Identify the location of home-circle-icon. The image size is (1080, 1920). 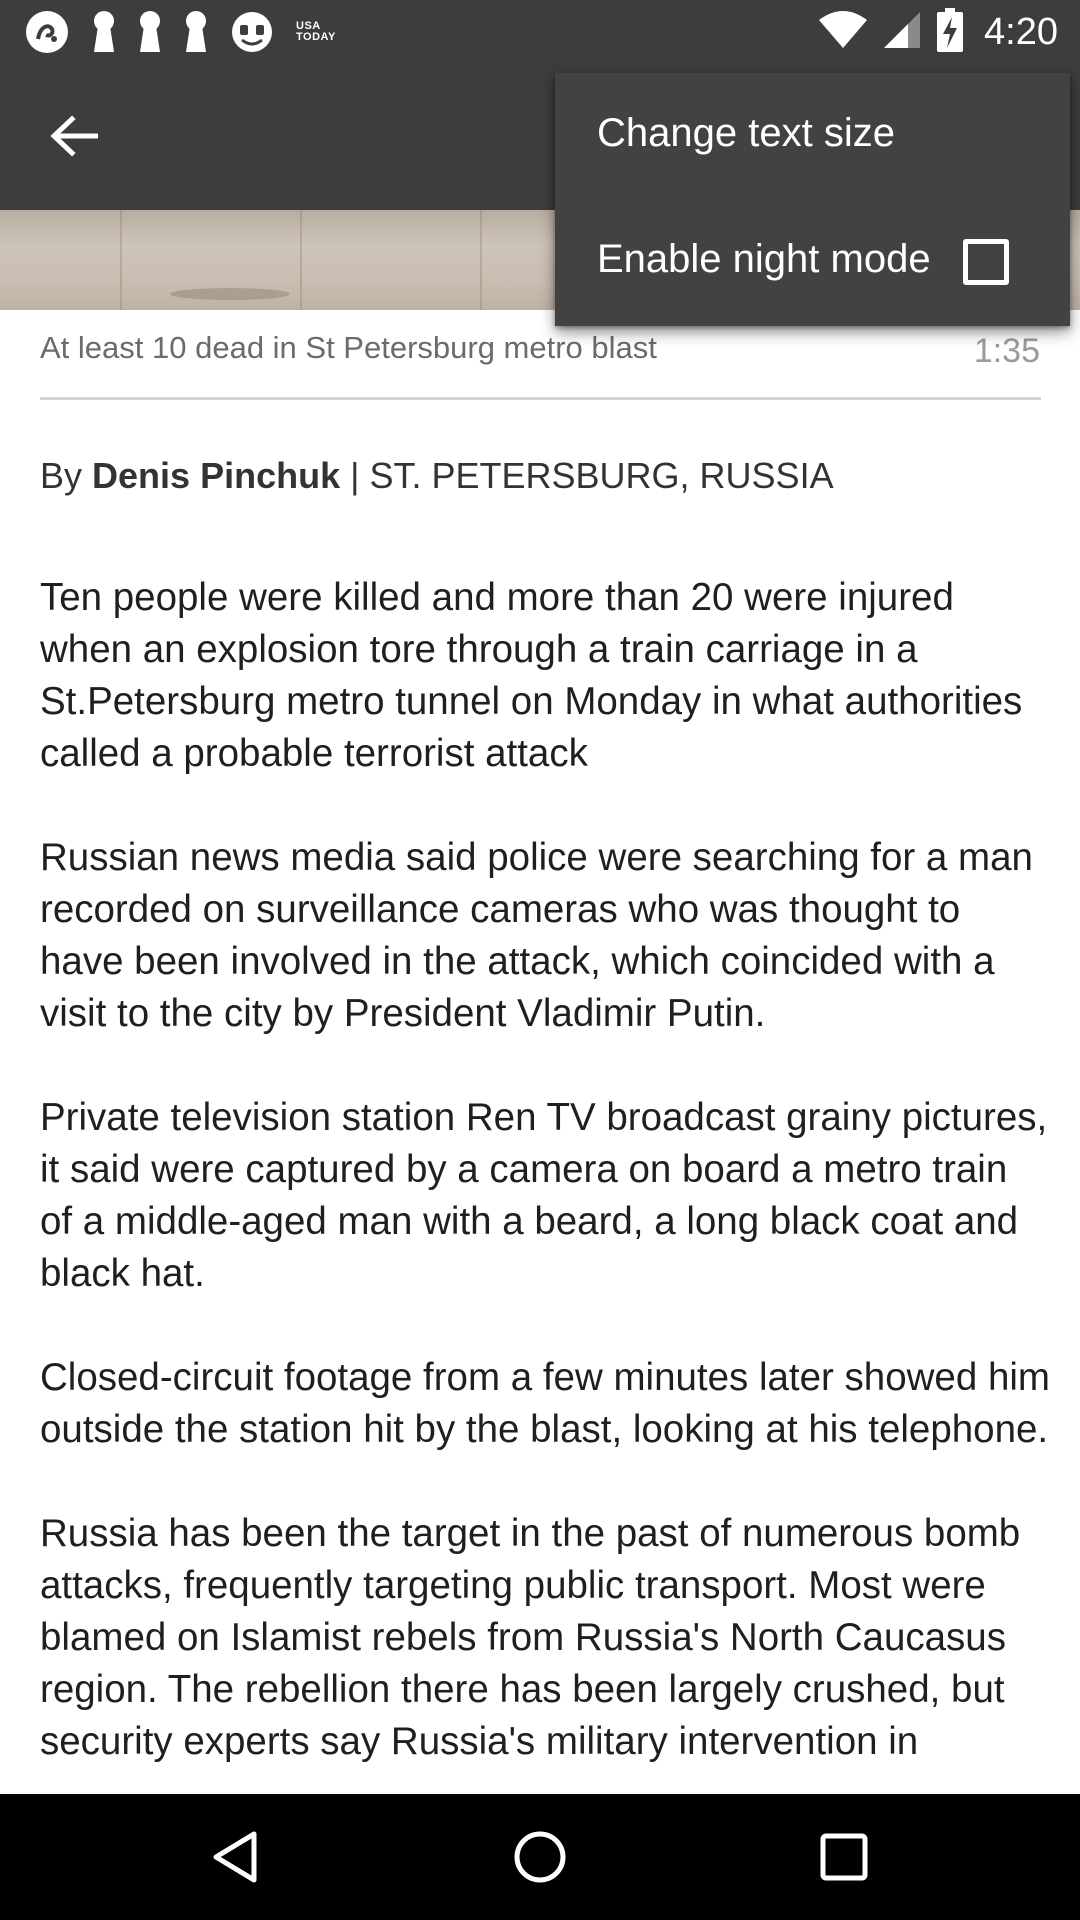
(540, 1859).